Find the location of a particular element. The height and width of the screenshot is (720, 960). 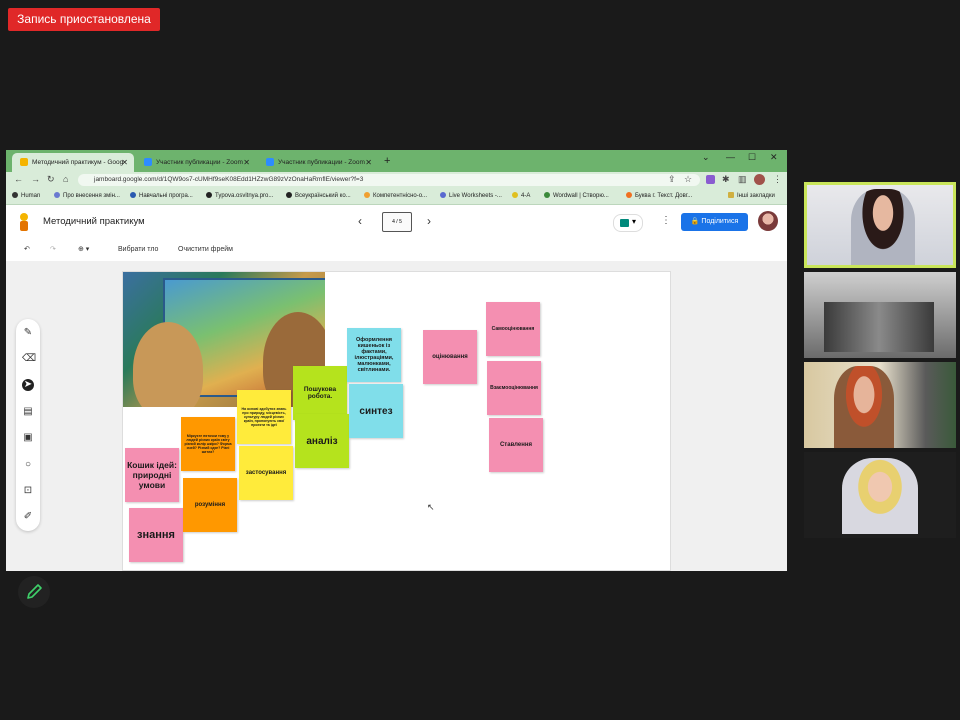

sticky-note-kit: Кошик ідей: природні умови is located at coordinates (152, 475).